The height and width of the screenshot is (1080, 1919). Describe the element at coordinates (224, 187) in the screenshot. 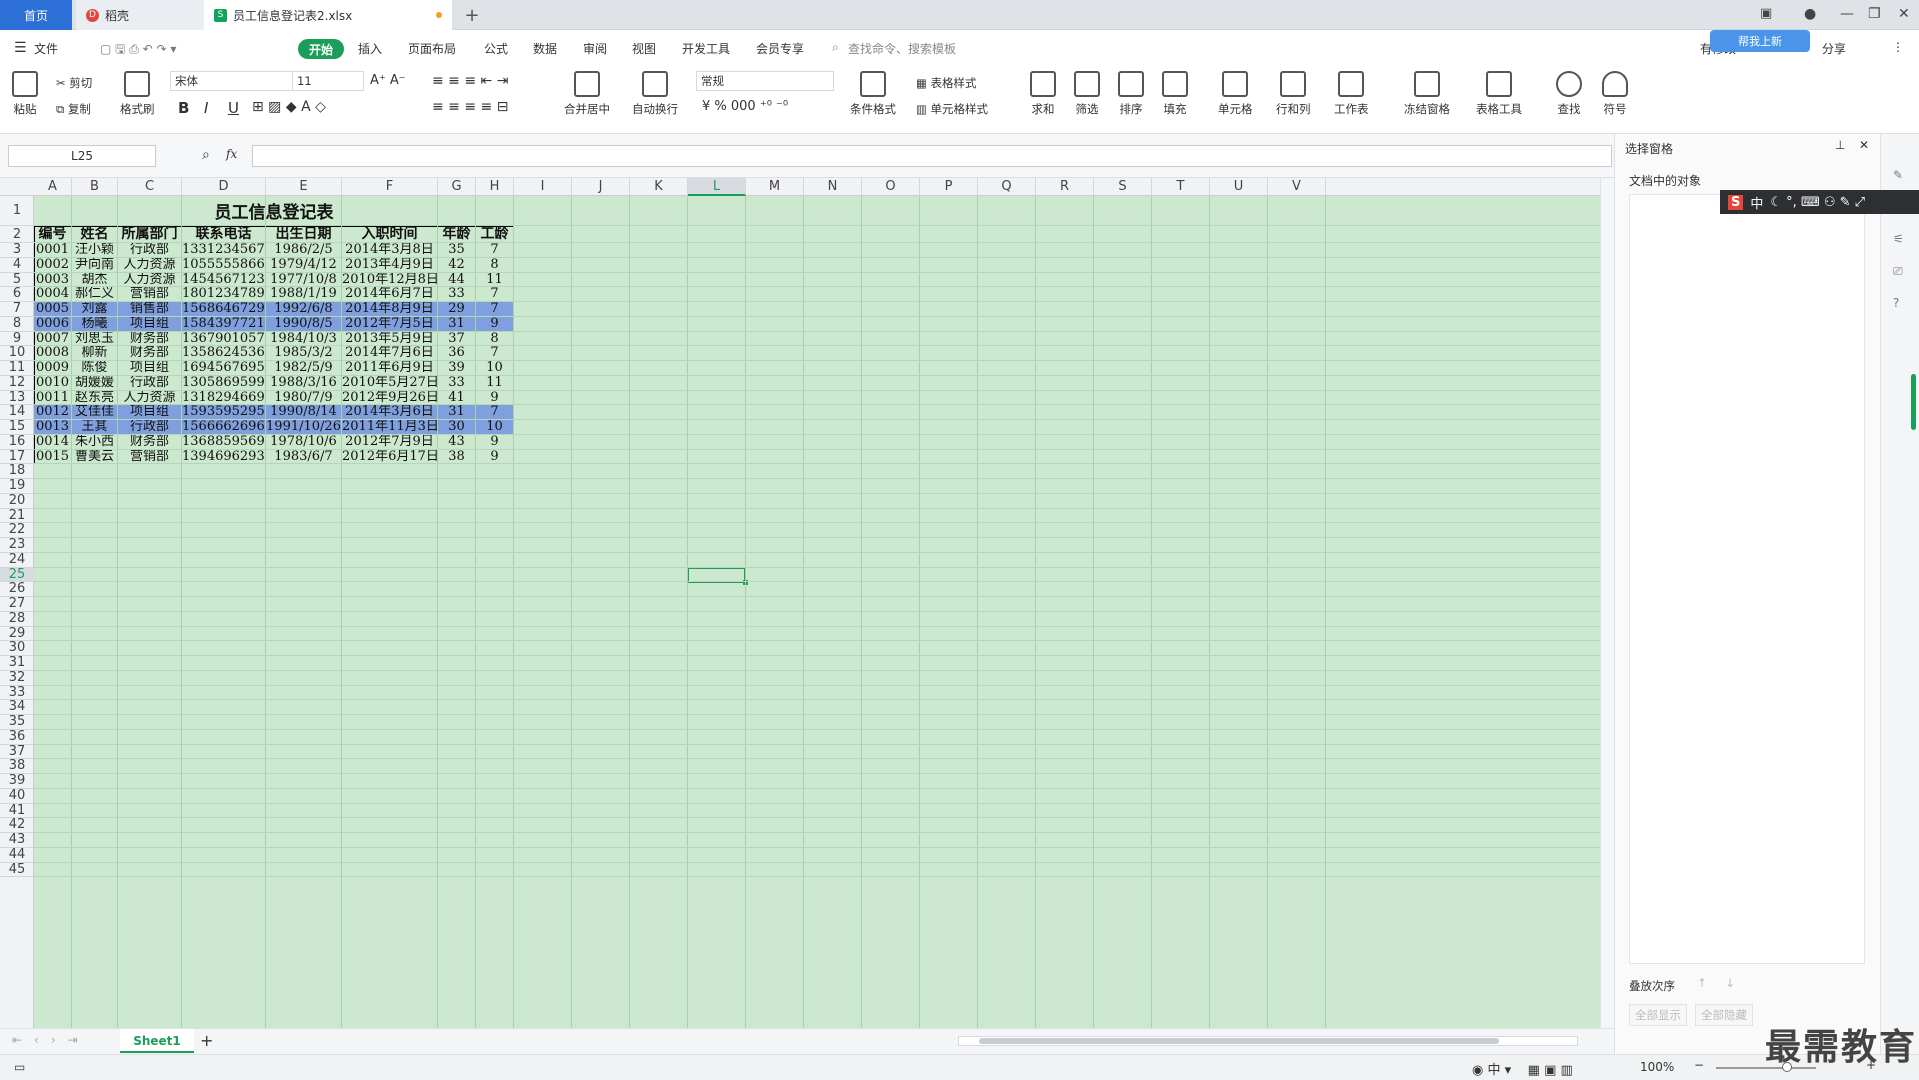

I see `column-header-d: D` at that location.